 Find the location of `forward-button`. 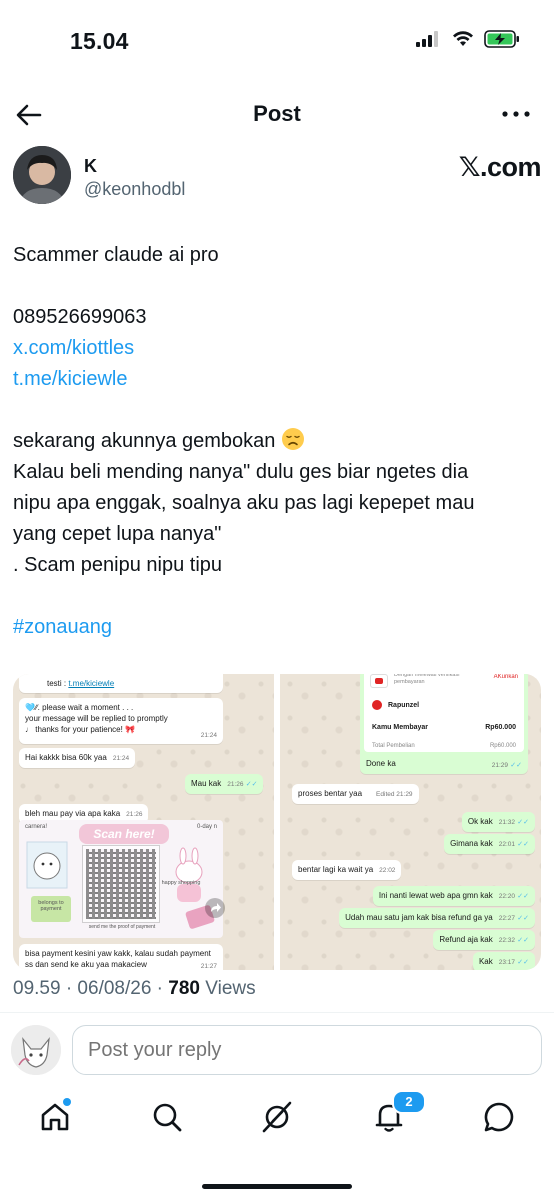

forward-button is located at coordinates (215, 908).